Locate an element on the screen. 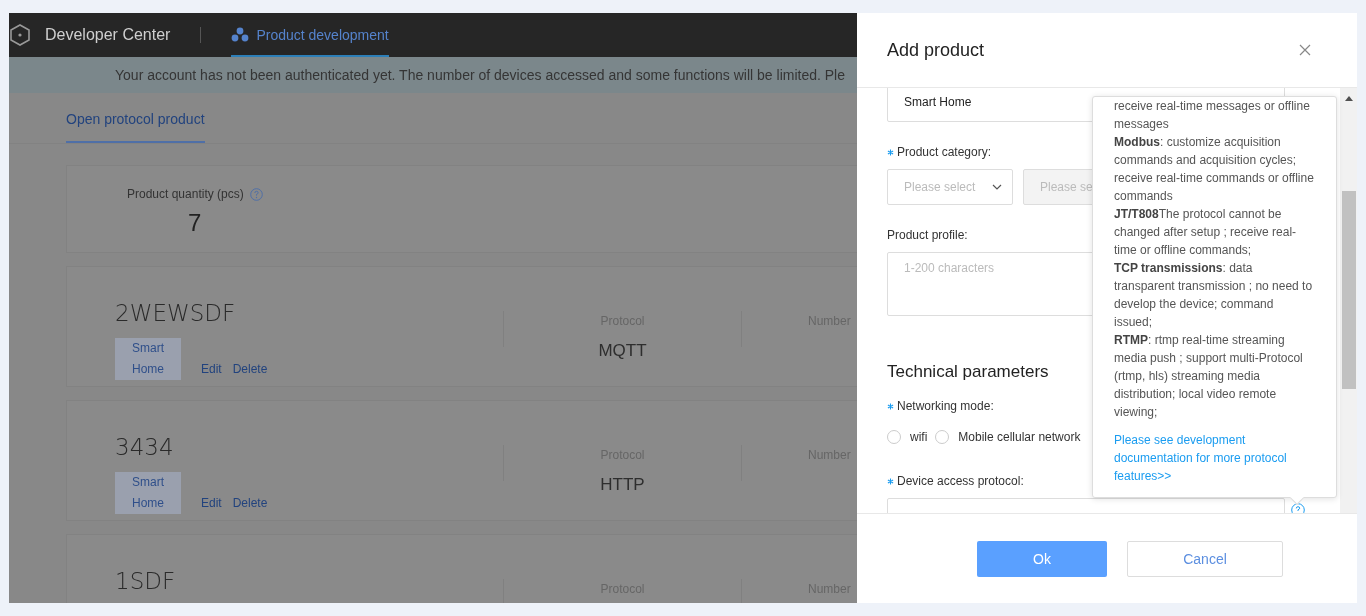 This screenshot has height=616, width=1366. protocol-value: HTTP is located at coordinates (622, 485).